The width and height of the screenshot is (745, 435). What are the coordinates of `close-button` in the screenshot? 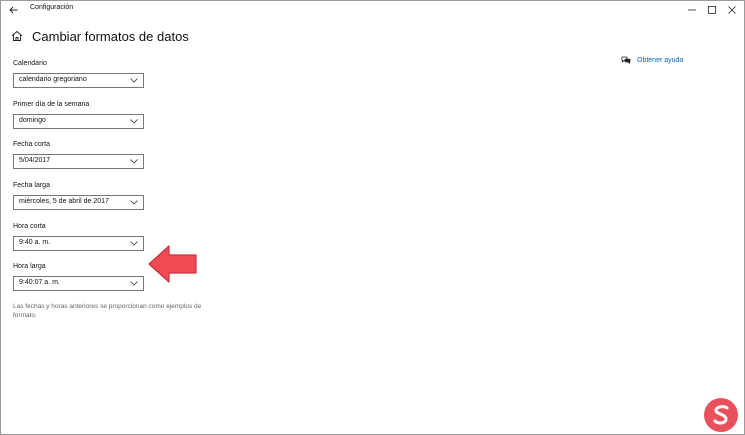 It's located at (732, 9).